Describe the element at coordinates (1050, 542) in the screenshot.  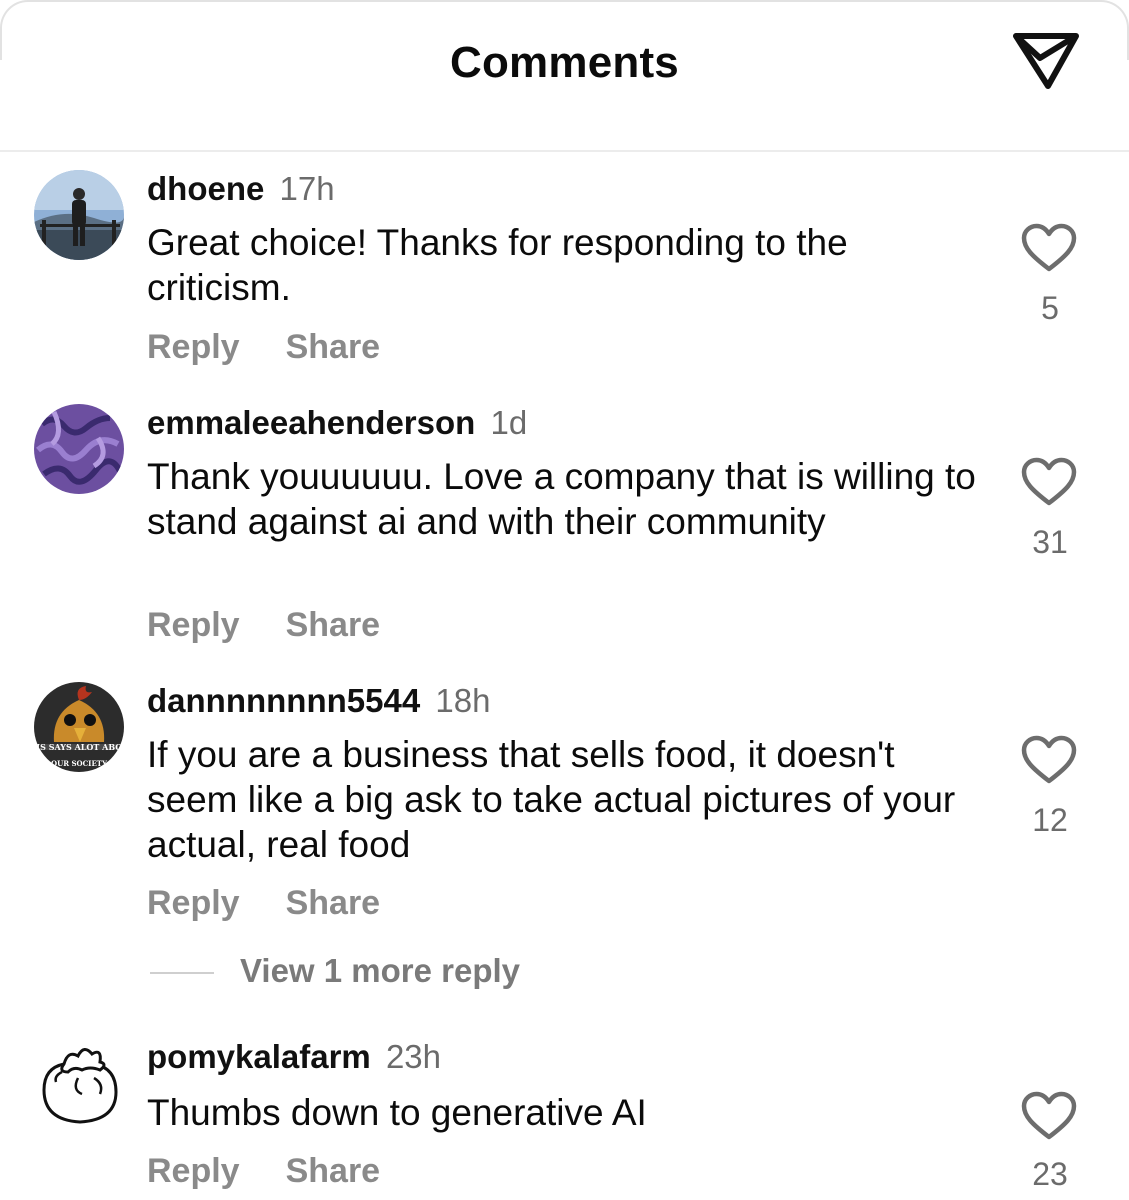
I see `like-count: 31` at that location.